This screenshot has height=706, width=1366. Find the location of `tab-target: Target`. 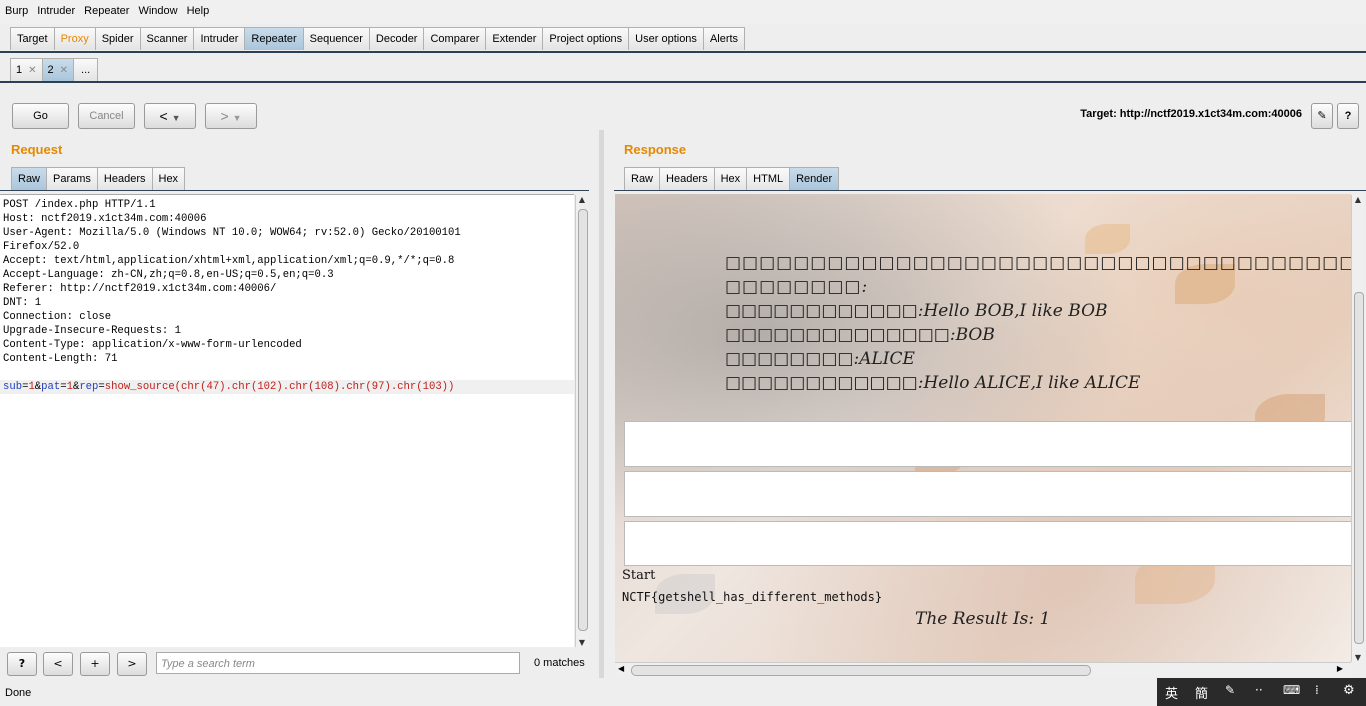

tab-target: Target is located at coordinates (32, 38).